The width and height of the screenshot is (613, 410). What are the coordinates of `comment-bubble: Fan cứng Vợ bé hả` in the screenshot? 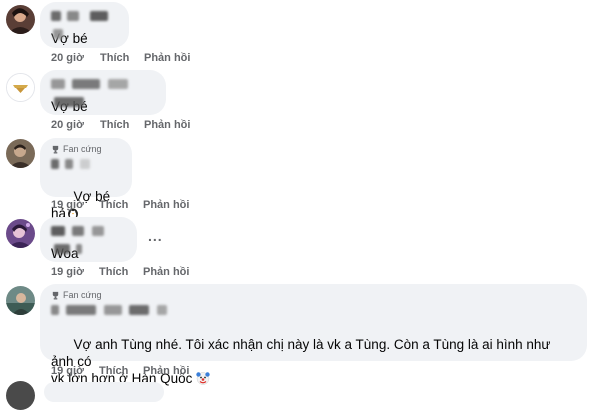 It's located at (86, 179).